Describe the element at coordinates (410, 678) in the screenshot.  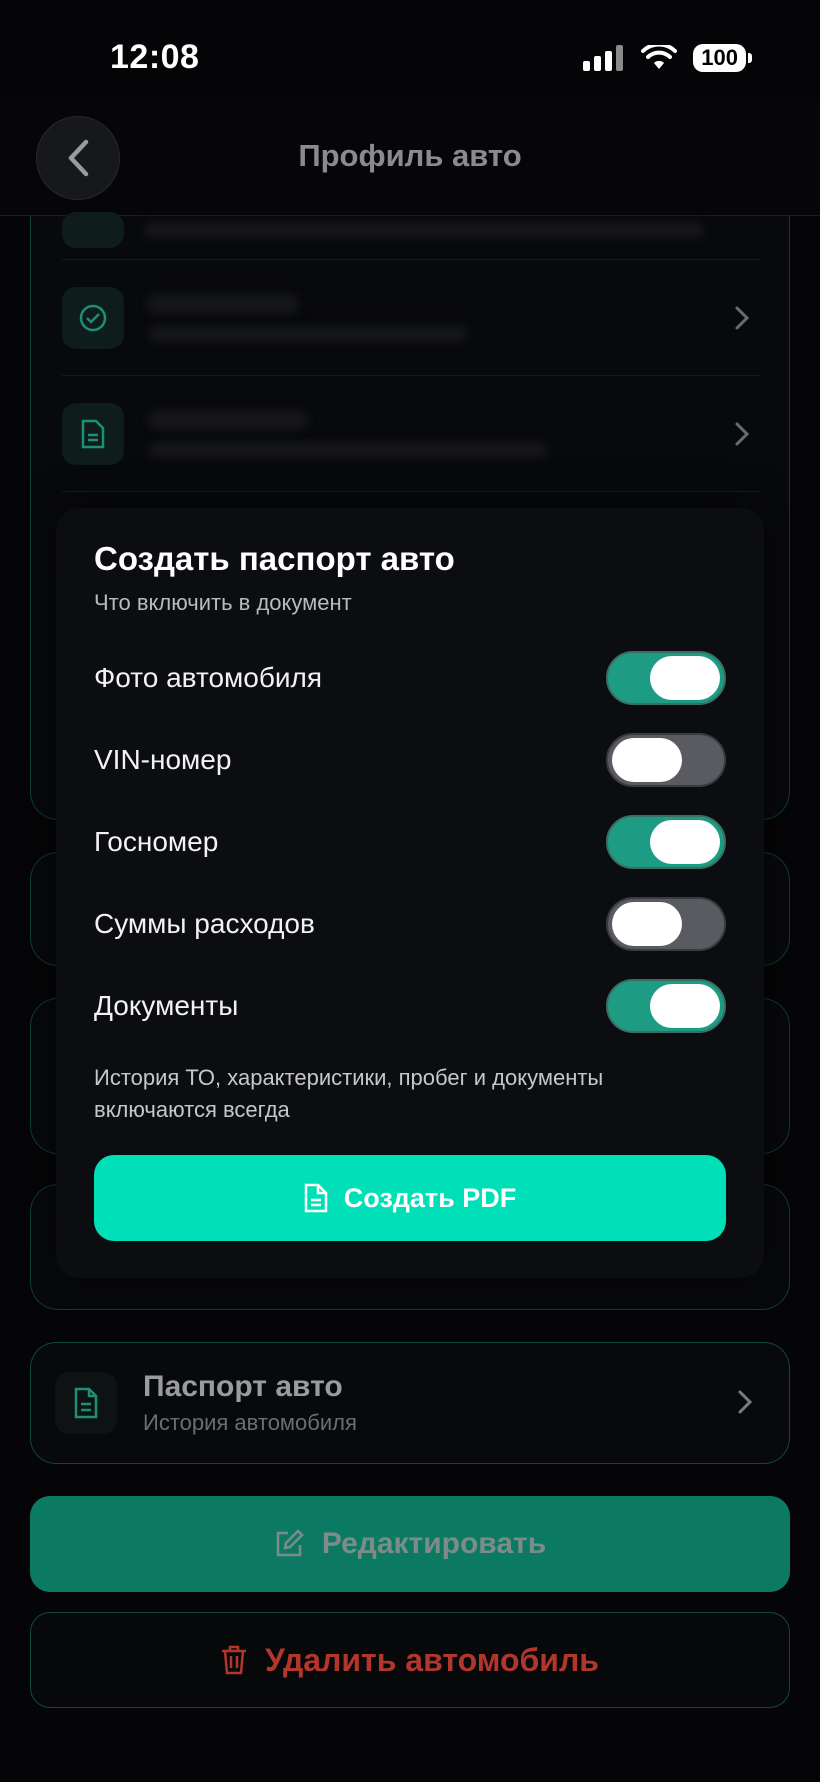
I see `option-row-photo: Фото автомобиля` at that location.